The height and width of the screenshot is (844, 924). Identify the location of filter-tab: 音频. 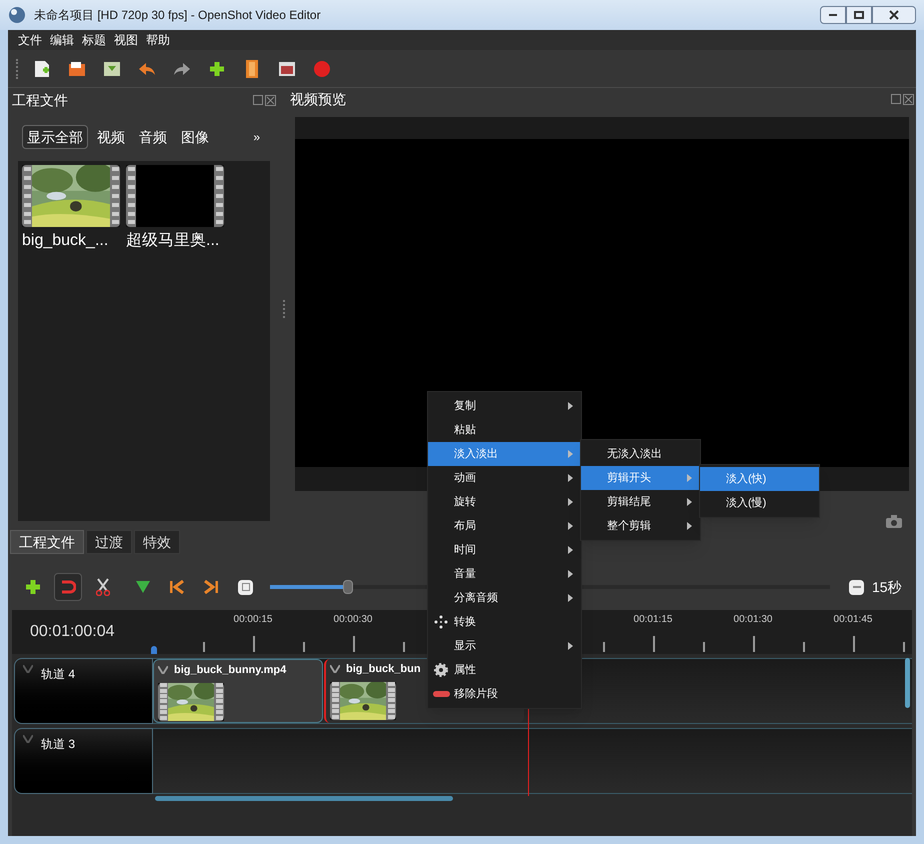
(153, 137).